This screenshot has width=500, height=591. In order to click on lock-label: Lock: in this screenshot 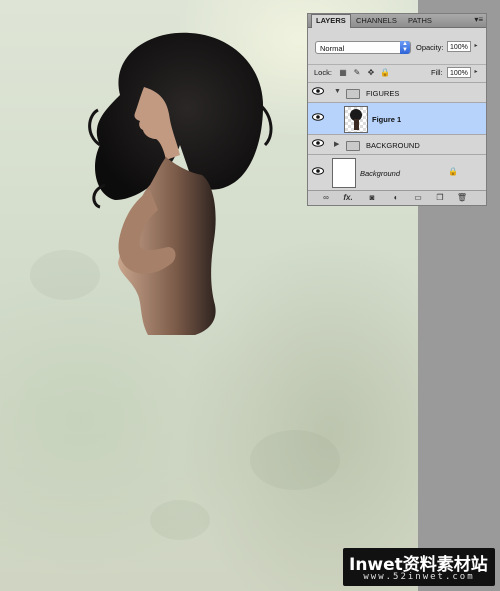, I will do `click(323, 72)`.